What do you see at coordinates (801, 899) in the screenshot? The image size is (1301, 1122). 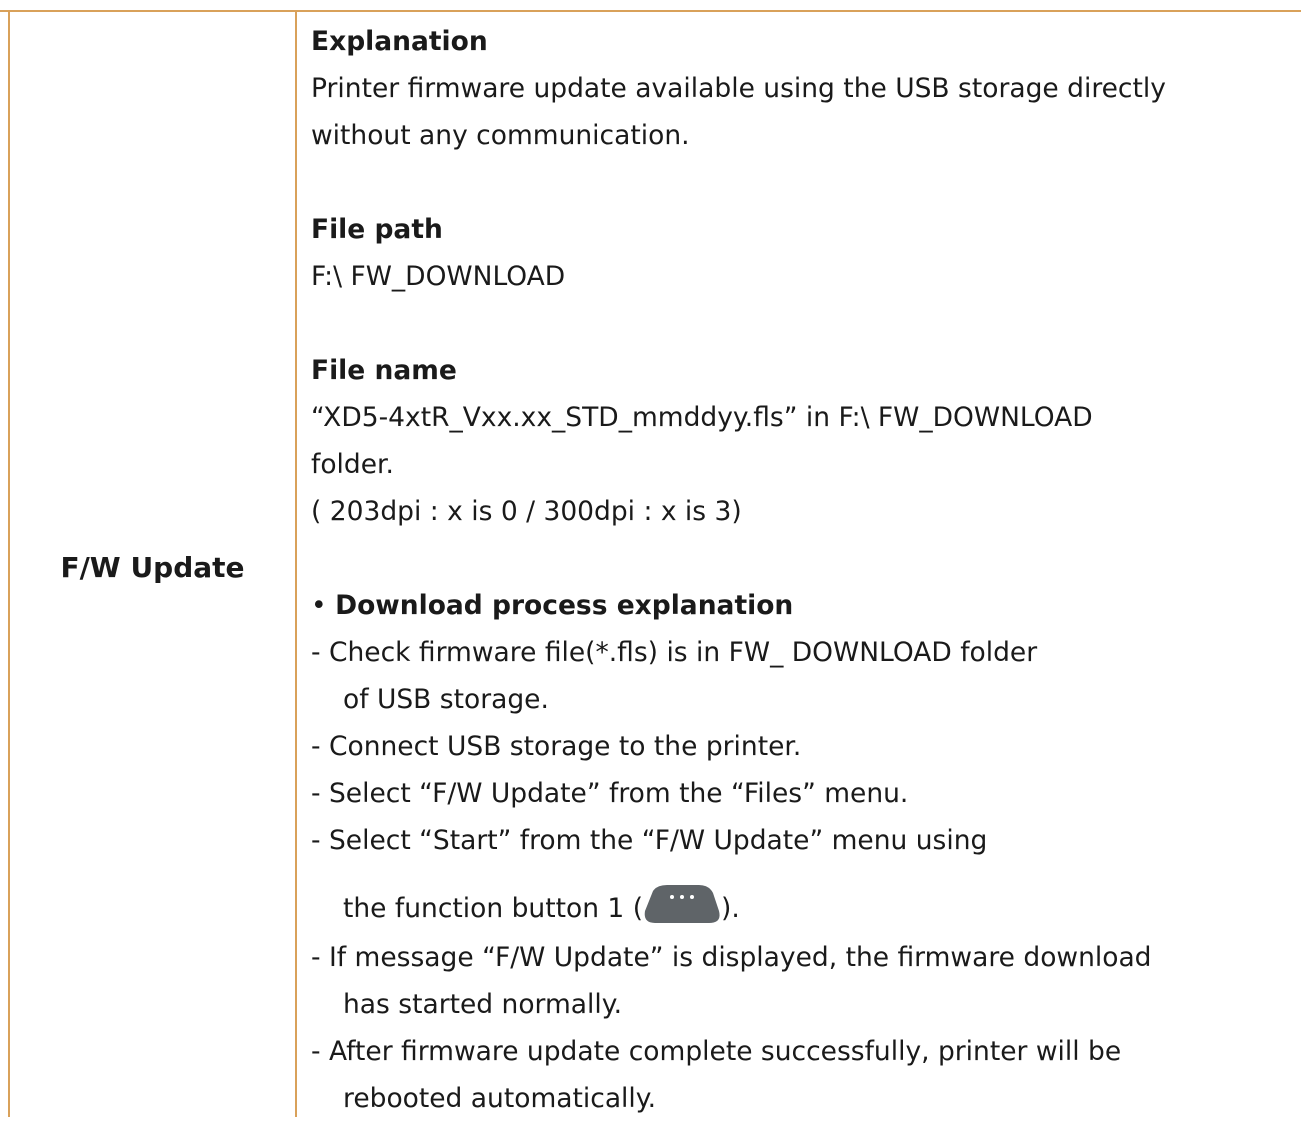 I see `step-4-line-2: the function button 1 ().` at bounding box center [801, 899].